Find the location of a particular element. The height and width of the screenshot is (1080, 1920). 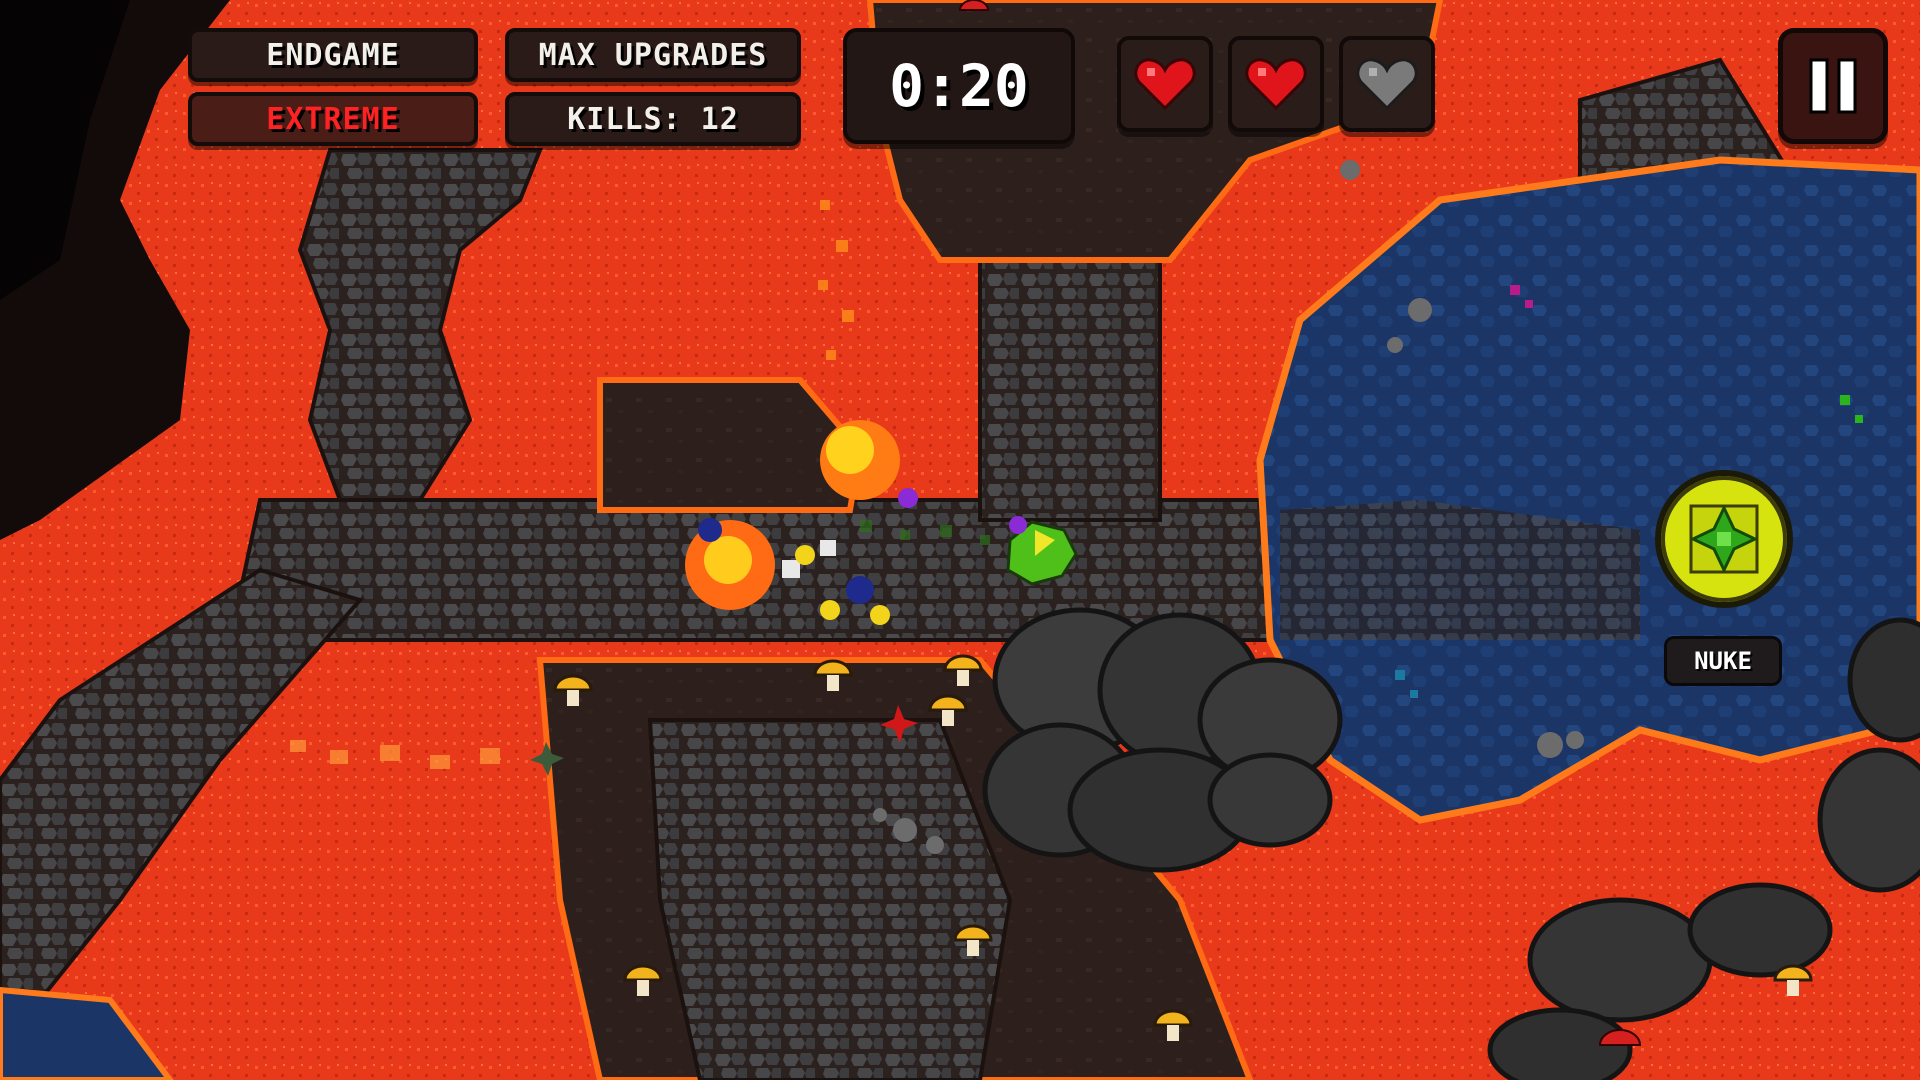

difficulty-label: EXTREME is located at coordinates (333, 119).